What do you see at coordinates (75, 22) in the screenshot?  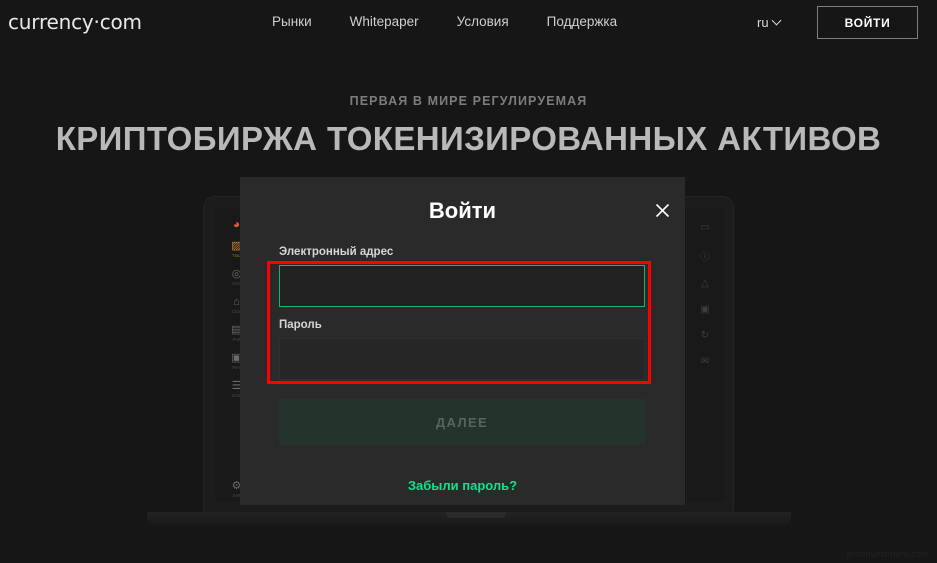 I see `site-logo: currency·com` at bounding box center [75, 22].